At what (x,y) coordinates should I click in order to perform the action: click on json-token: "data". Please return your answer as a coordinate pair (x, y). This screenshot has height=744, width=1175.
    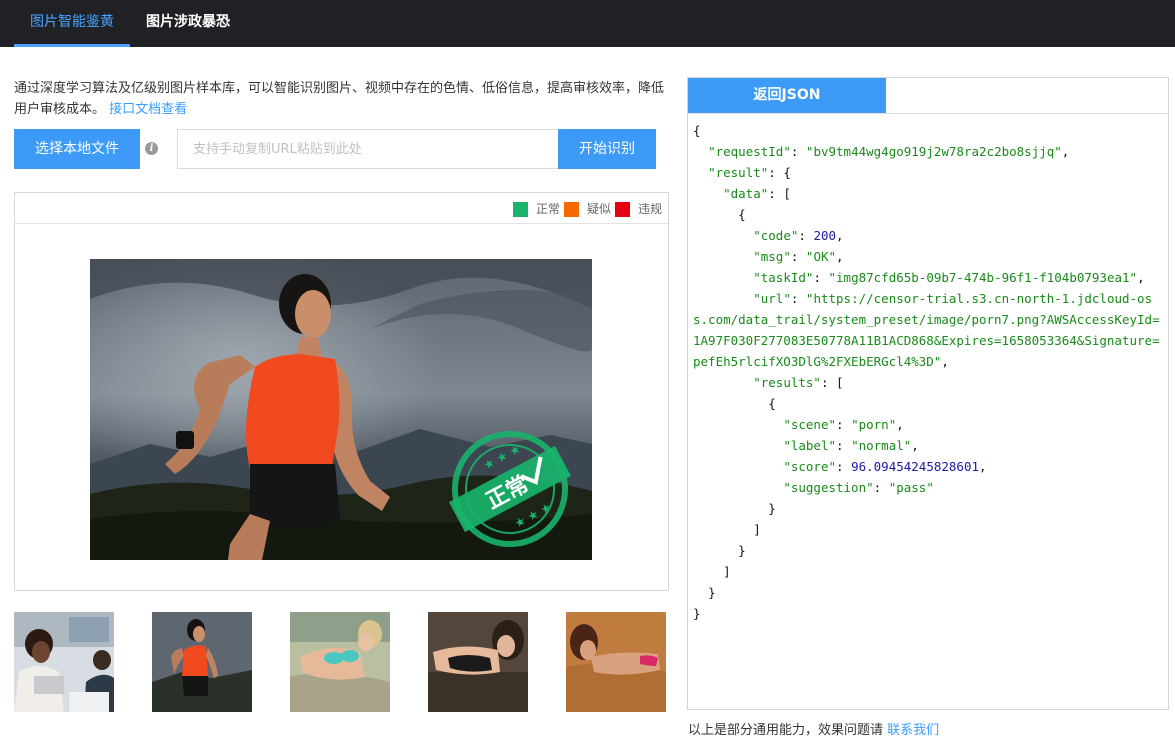
    Looking at the image, I should click on (746, 193).